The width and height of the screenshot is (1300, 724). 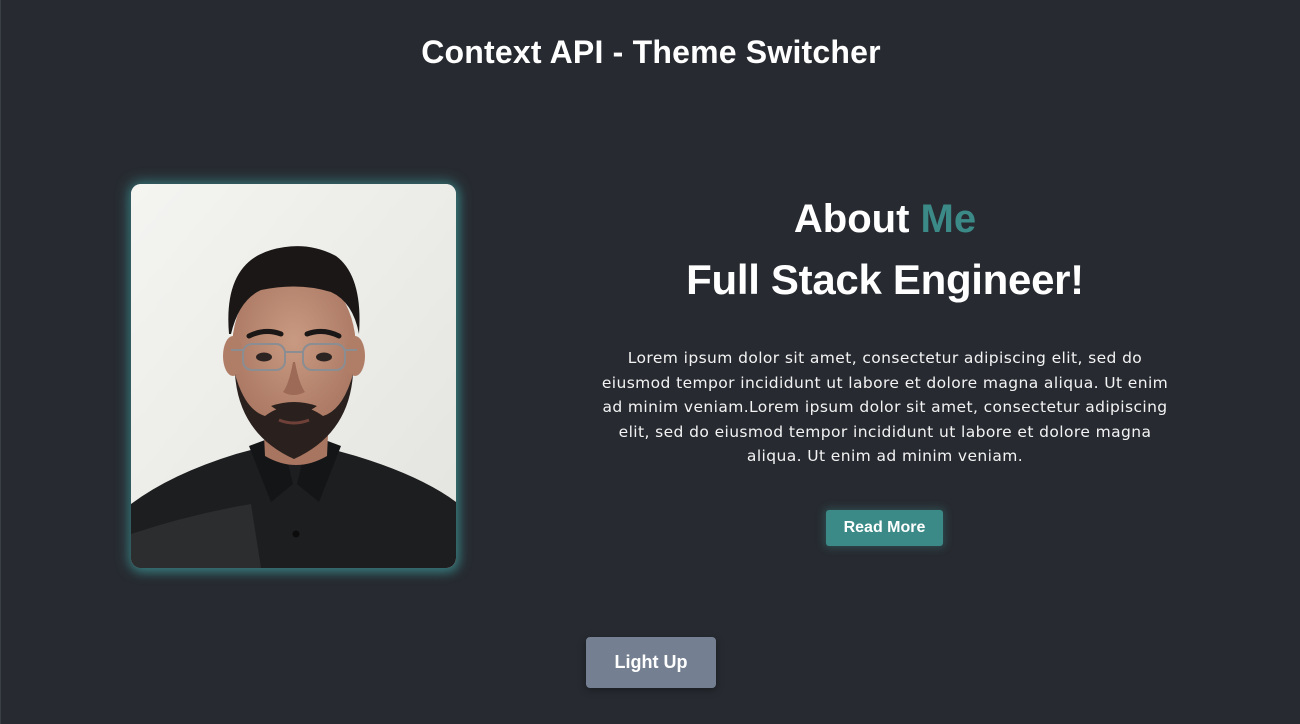 I want to click on portrait-photo-icon, so click(x=293, y=376).